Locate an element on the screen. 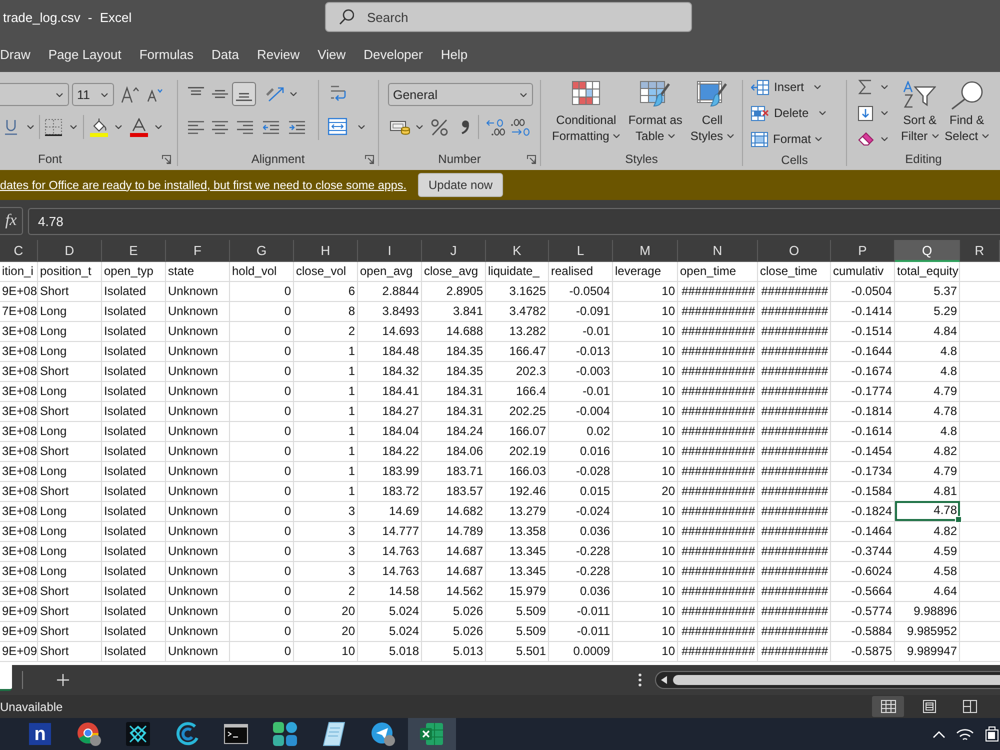 The height and width of the screenshot is (750, 1000). horizontal-scrollbar is located at coordinates (827, 680).